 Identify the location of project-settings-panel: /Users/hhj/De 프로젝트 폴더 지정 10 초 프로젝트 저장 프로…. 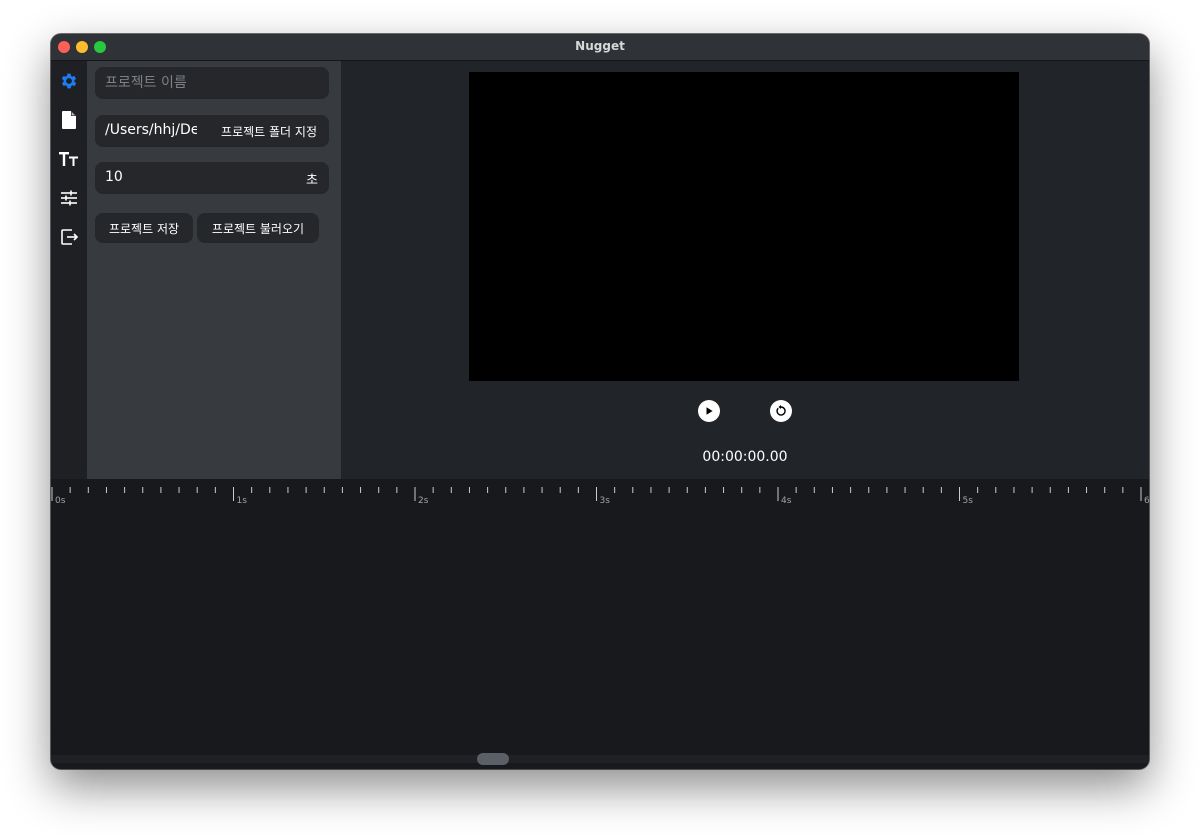
(214, 270).